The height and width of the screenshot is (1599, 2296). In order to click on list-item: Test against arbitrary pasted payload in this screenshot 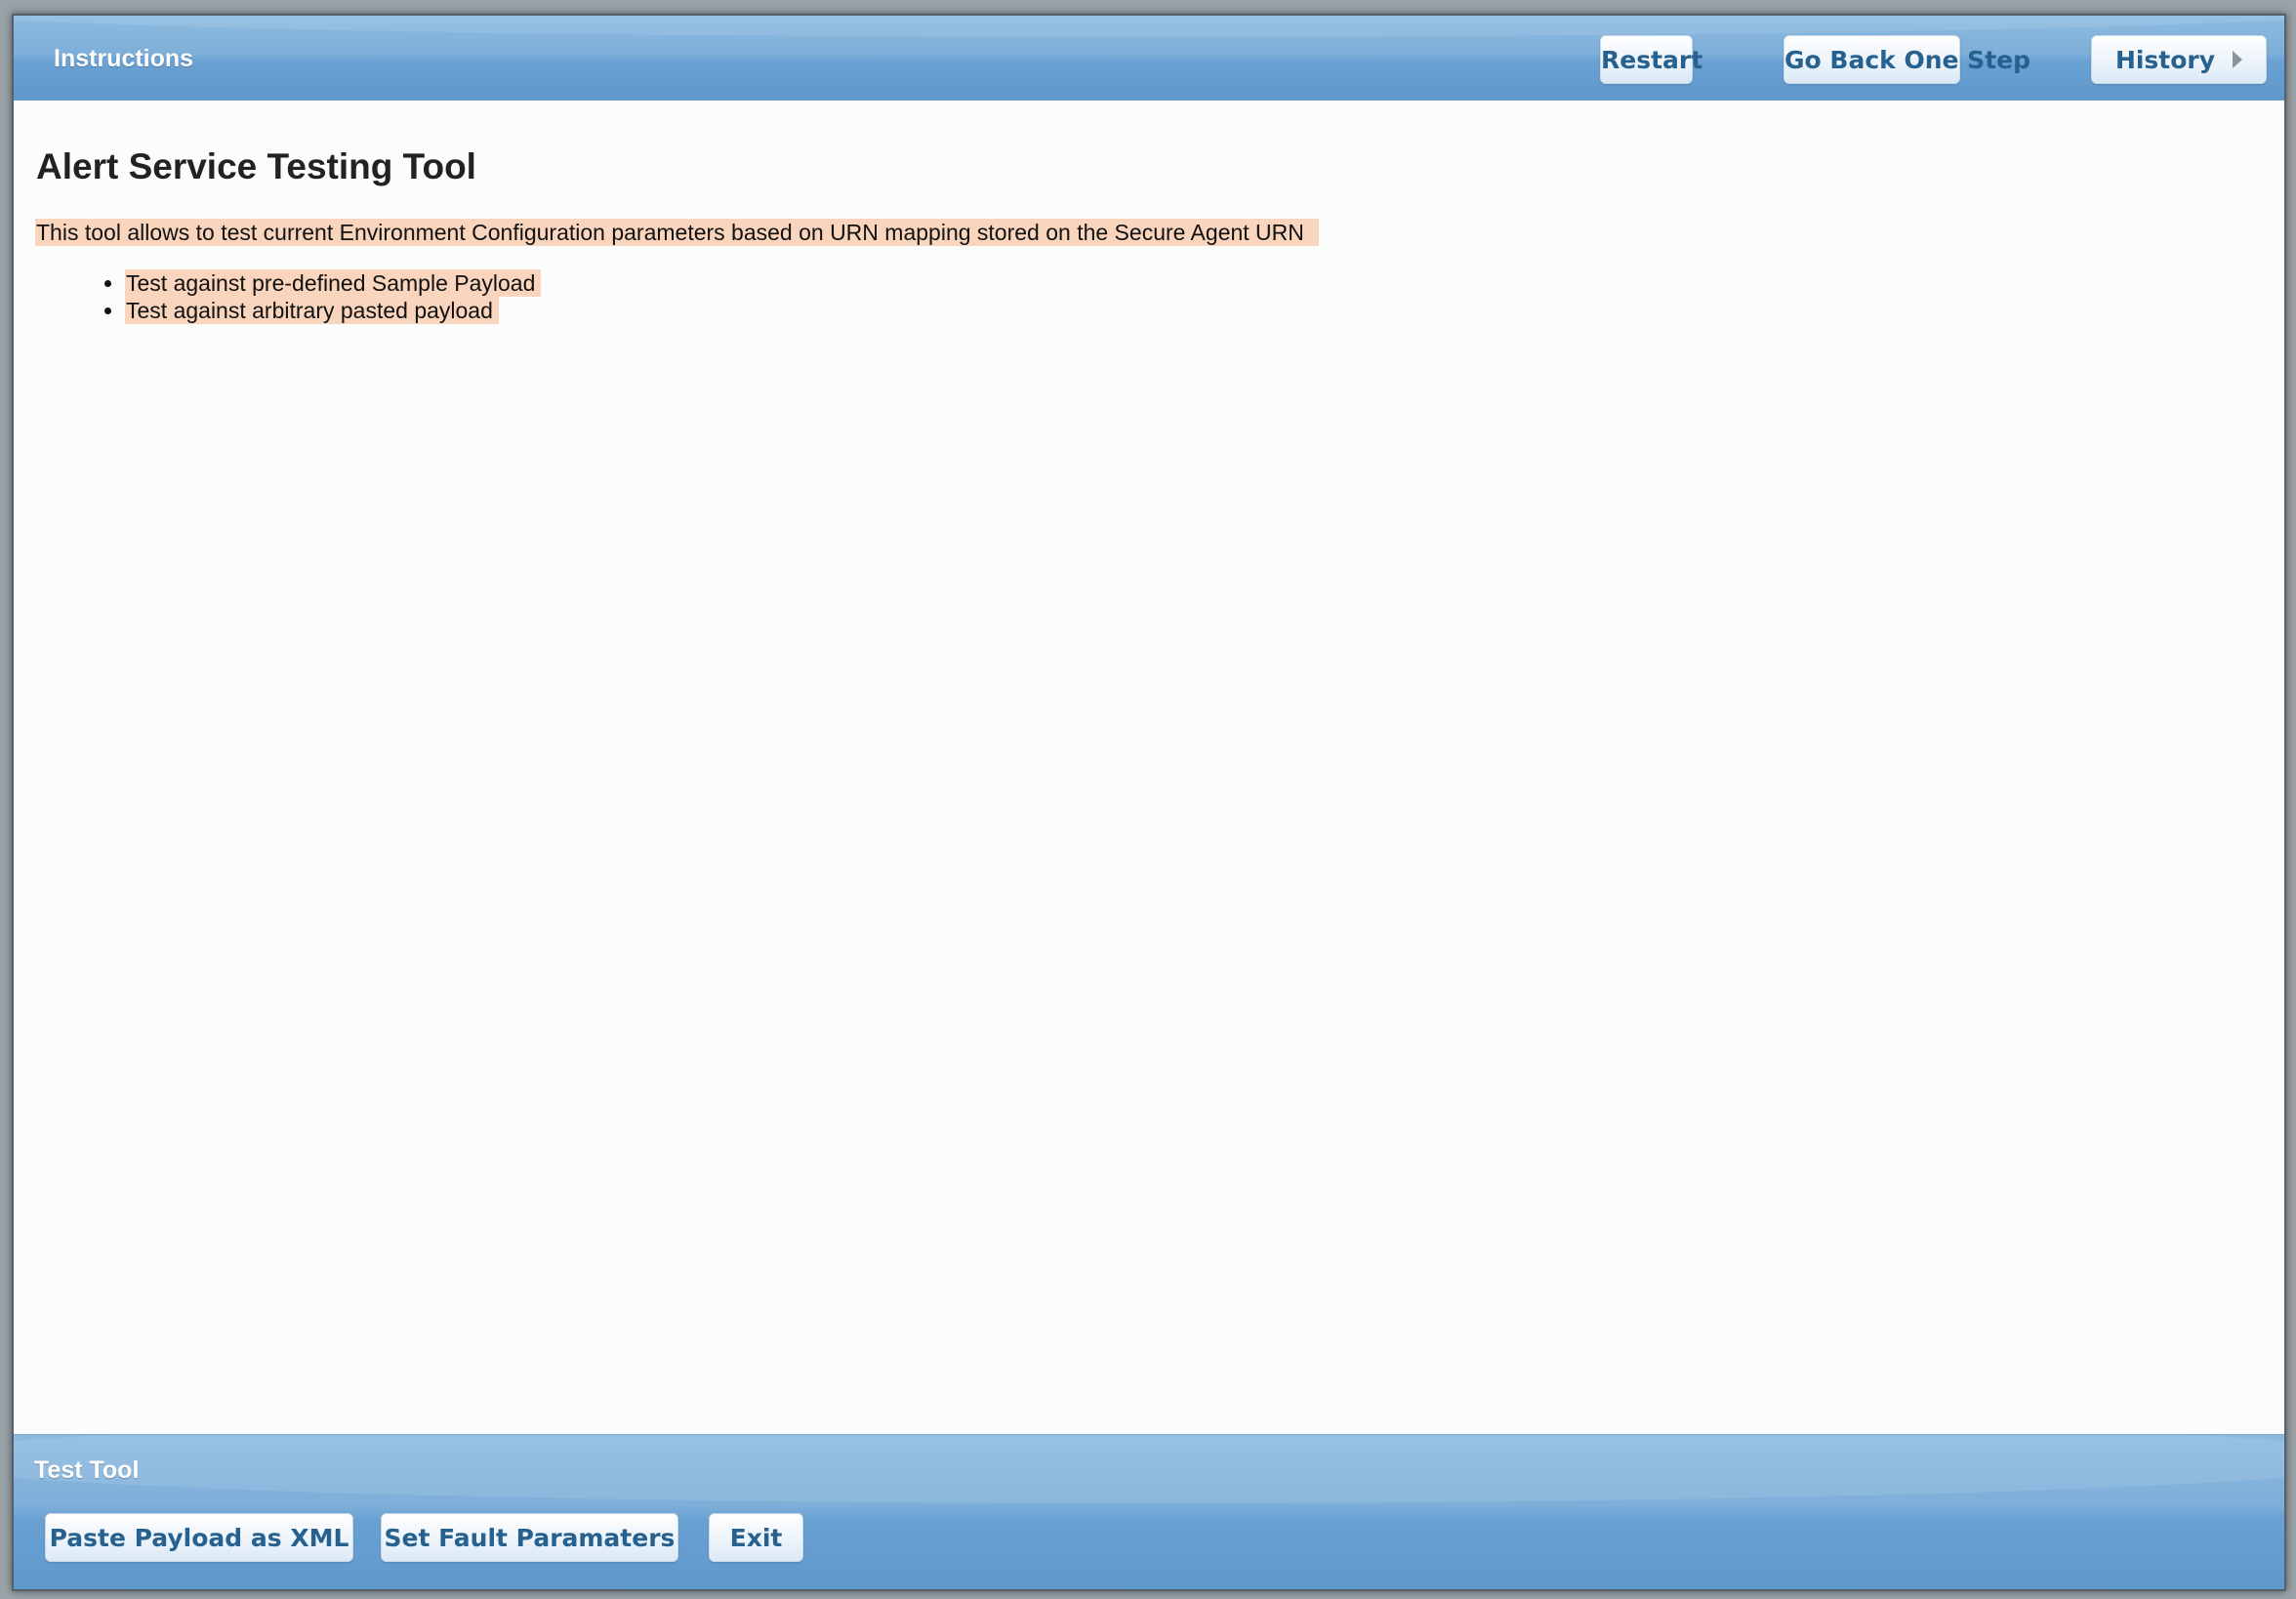, I will do `click(333, 310)`.